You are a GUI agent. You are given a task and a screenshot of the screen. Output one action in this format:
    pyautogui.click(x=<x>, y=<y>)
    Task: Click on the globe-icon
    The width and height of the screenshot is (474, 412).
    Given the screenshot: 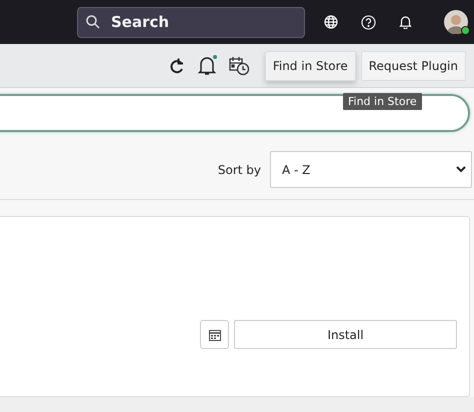 What is the action you would take?
    pyautogui.click(x=331, y=21)
    